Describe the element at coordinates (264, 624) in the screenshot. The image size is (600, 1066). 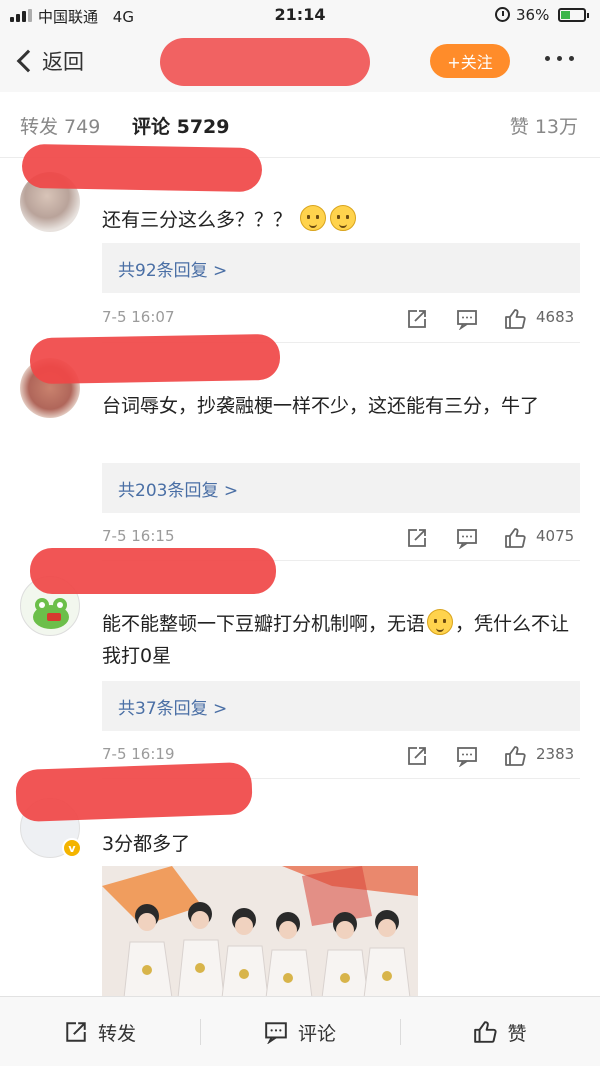
I see `comment-body: 能不能整顿一下豆瓣打分机制啊，无语` at that location.